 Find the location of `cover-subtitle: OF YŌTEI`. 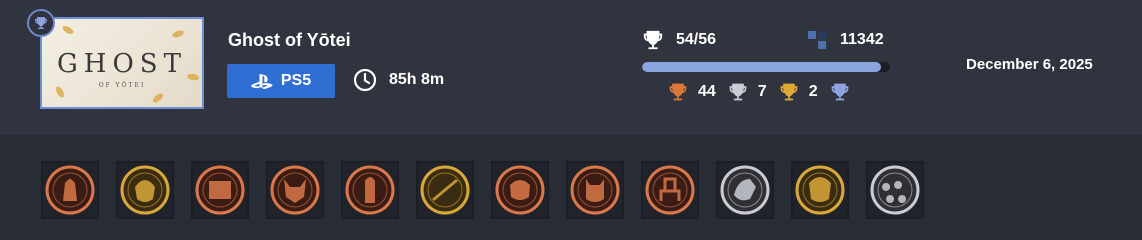

cover-subtitle: OF YŌTEI is located at coordinates (122, 85).